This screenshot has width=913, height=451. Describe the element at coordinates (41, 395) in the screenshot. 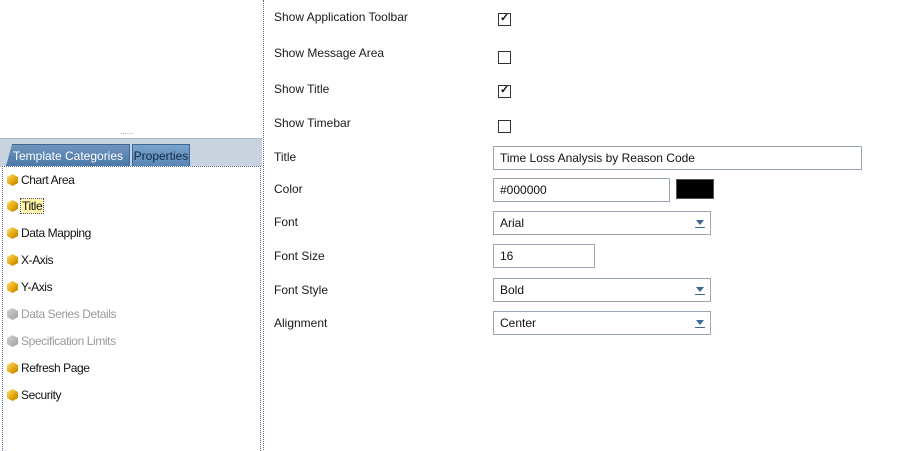

I see `category-label: Security` at that location.